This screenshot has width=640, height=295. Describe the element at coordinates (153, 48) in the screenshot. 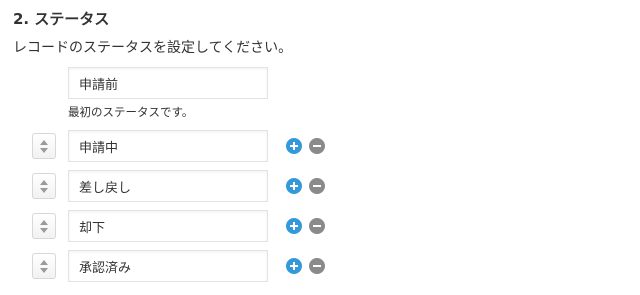

I see `section-description: レコードのステータスを設定してください。` at that location.